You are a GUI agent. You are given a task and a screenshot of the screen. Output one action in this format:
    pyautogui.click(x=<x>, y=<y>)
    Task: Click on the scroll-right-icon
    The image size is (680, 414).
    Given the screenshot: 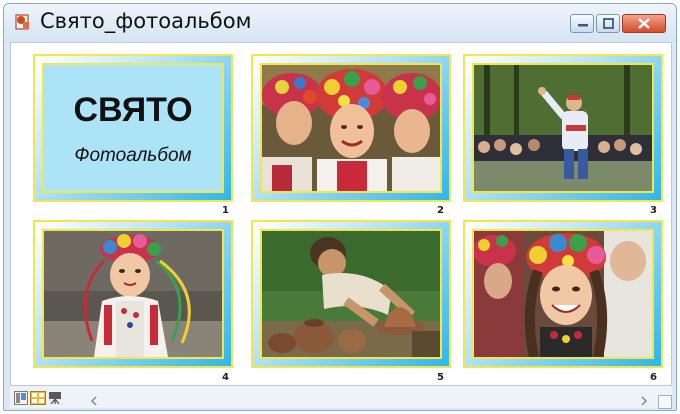 What is the action you would take?
    pyautogui.click(x=644, y=401)
    